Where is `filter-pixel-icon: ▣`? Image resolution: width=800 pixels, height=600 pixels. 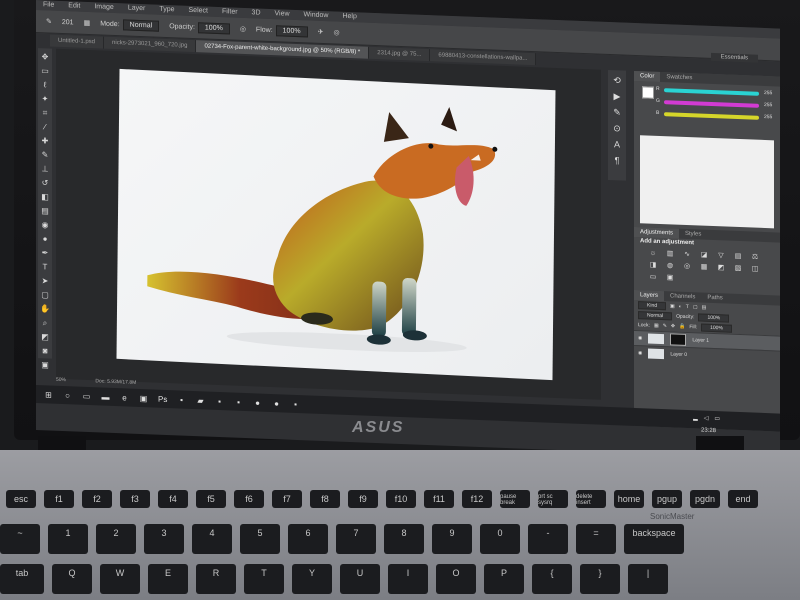 filter-pixel-icon: ▣ is located at coordinates (672, 306).